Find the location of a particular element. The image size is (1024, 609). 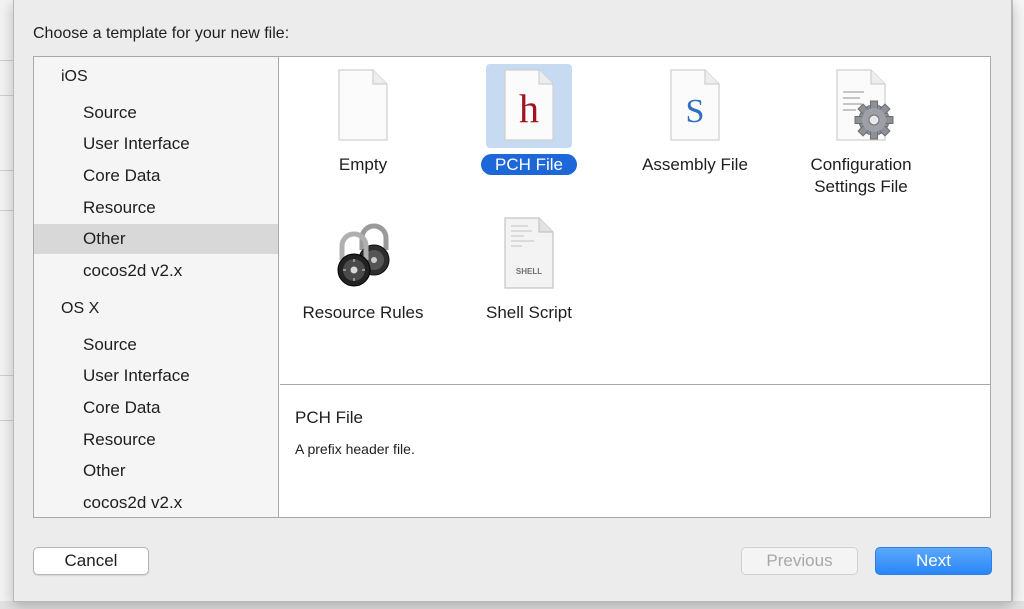

template-tile-pch-file: h PCH File is located at coordinates (529, 127).